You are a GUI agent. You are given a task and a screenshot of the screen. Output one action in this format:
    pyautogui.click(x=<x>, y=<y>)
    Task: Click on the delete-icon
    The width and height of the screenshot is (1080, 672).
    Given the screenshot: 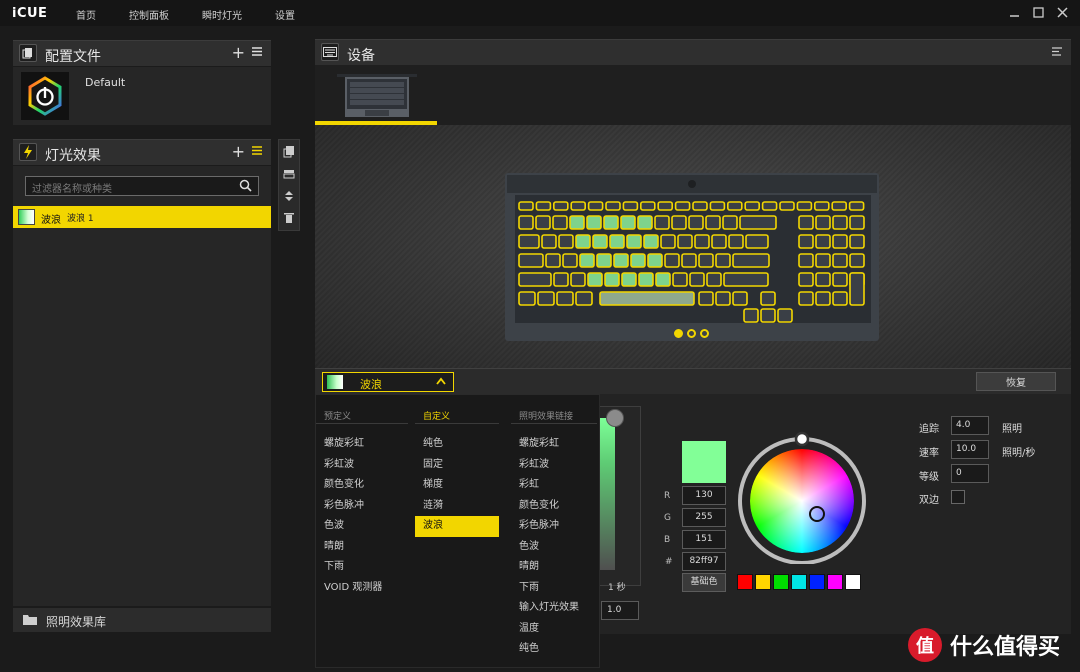 What is the action you would take?
    pyautogui.click(x=289, y=218)
    